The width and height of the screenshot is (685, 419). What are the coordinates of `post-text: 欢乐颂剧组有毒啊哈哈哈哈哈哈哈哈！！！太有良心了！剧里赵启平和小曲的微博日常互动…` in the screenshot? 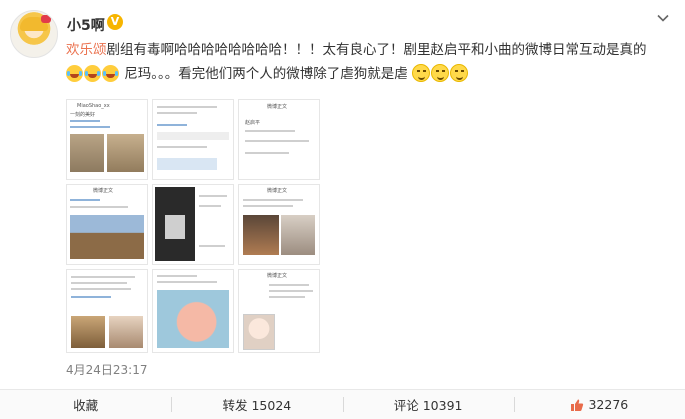 It's located at (372, 62).